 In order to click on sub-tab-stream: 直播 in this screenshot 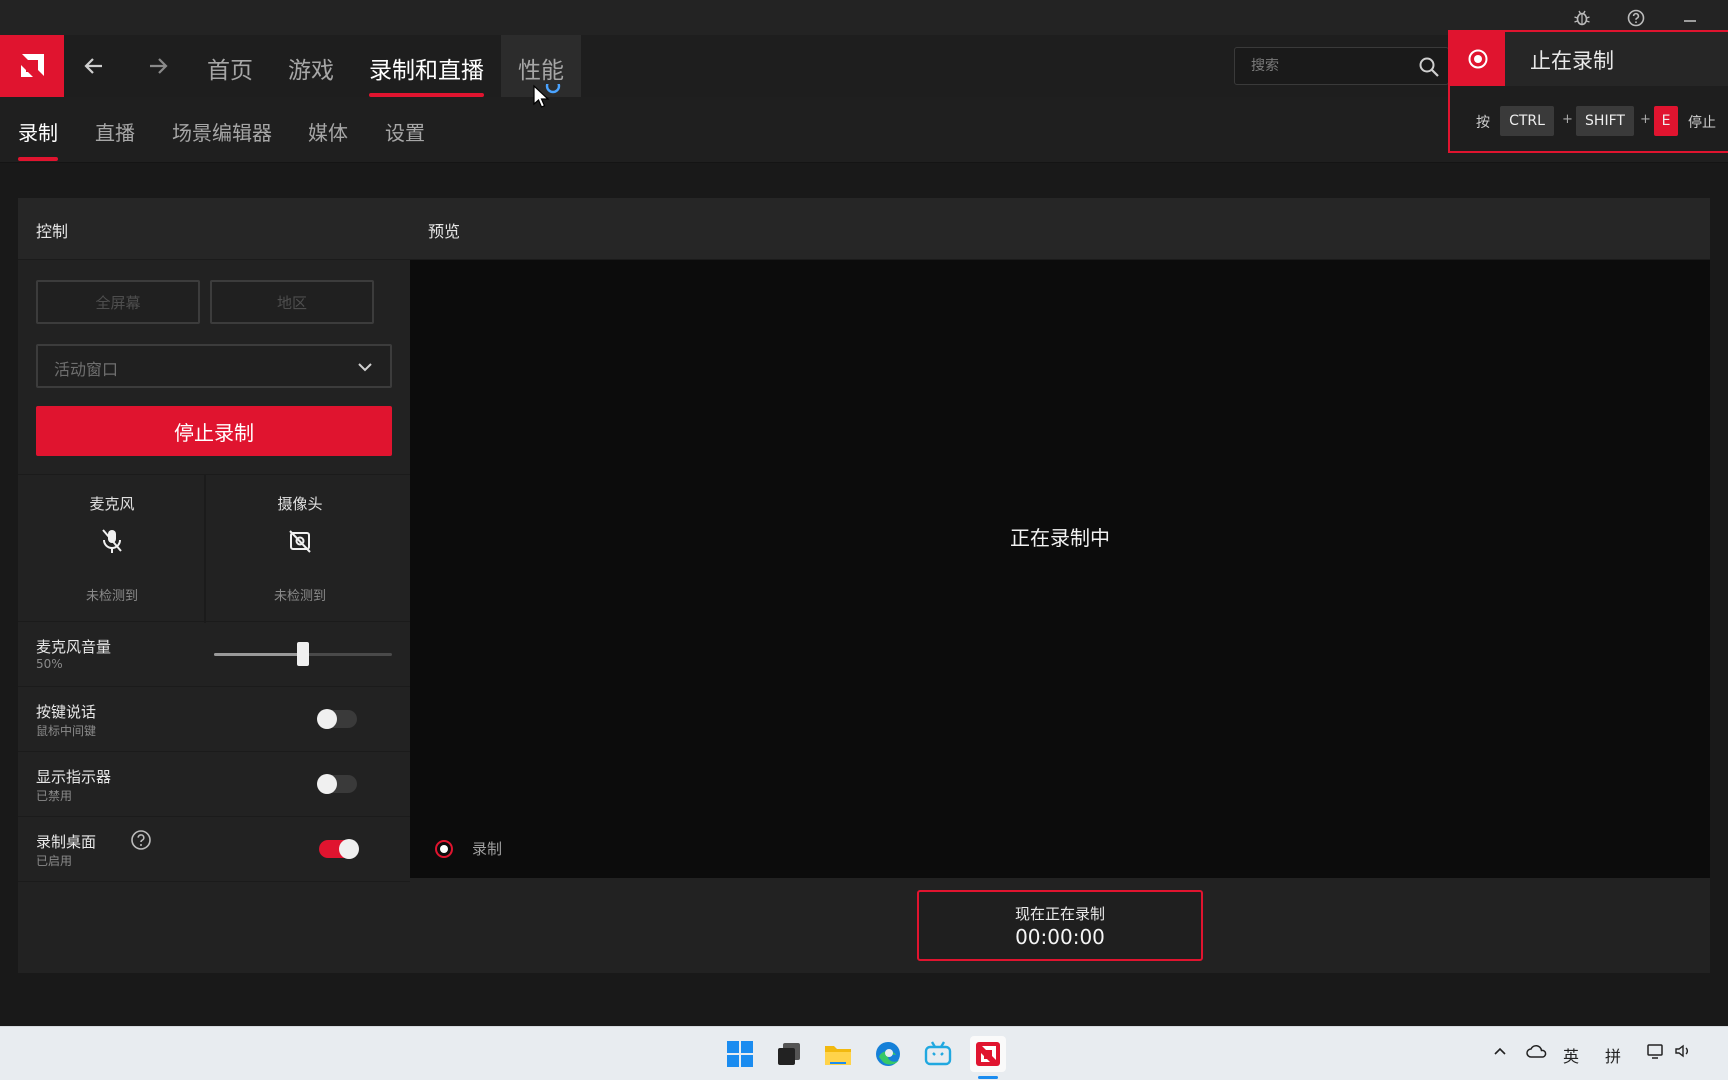, I will do `click(115, 140)`.